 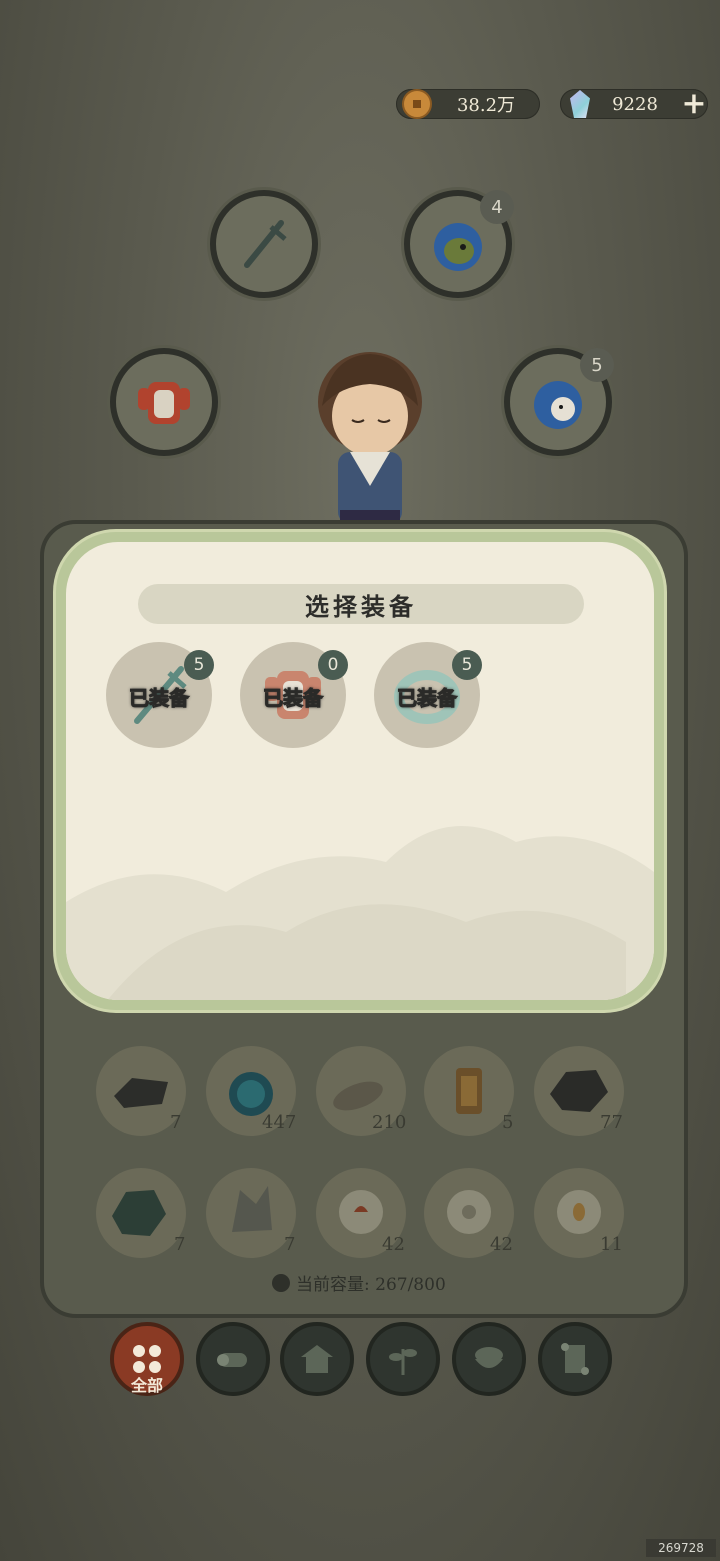 I want to click on modal-title-bar: 选择装备, so click(x=361, y=604).